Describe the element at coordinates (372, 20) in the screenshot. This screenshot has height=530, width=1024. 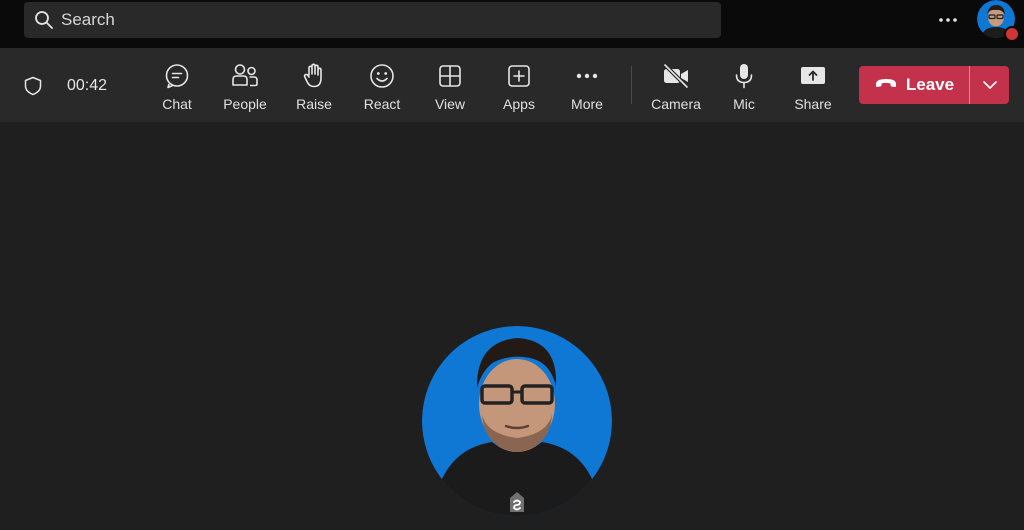
I see `search-box: Search` at that location.